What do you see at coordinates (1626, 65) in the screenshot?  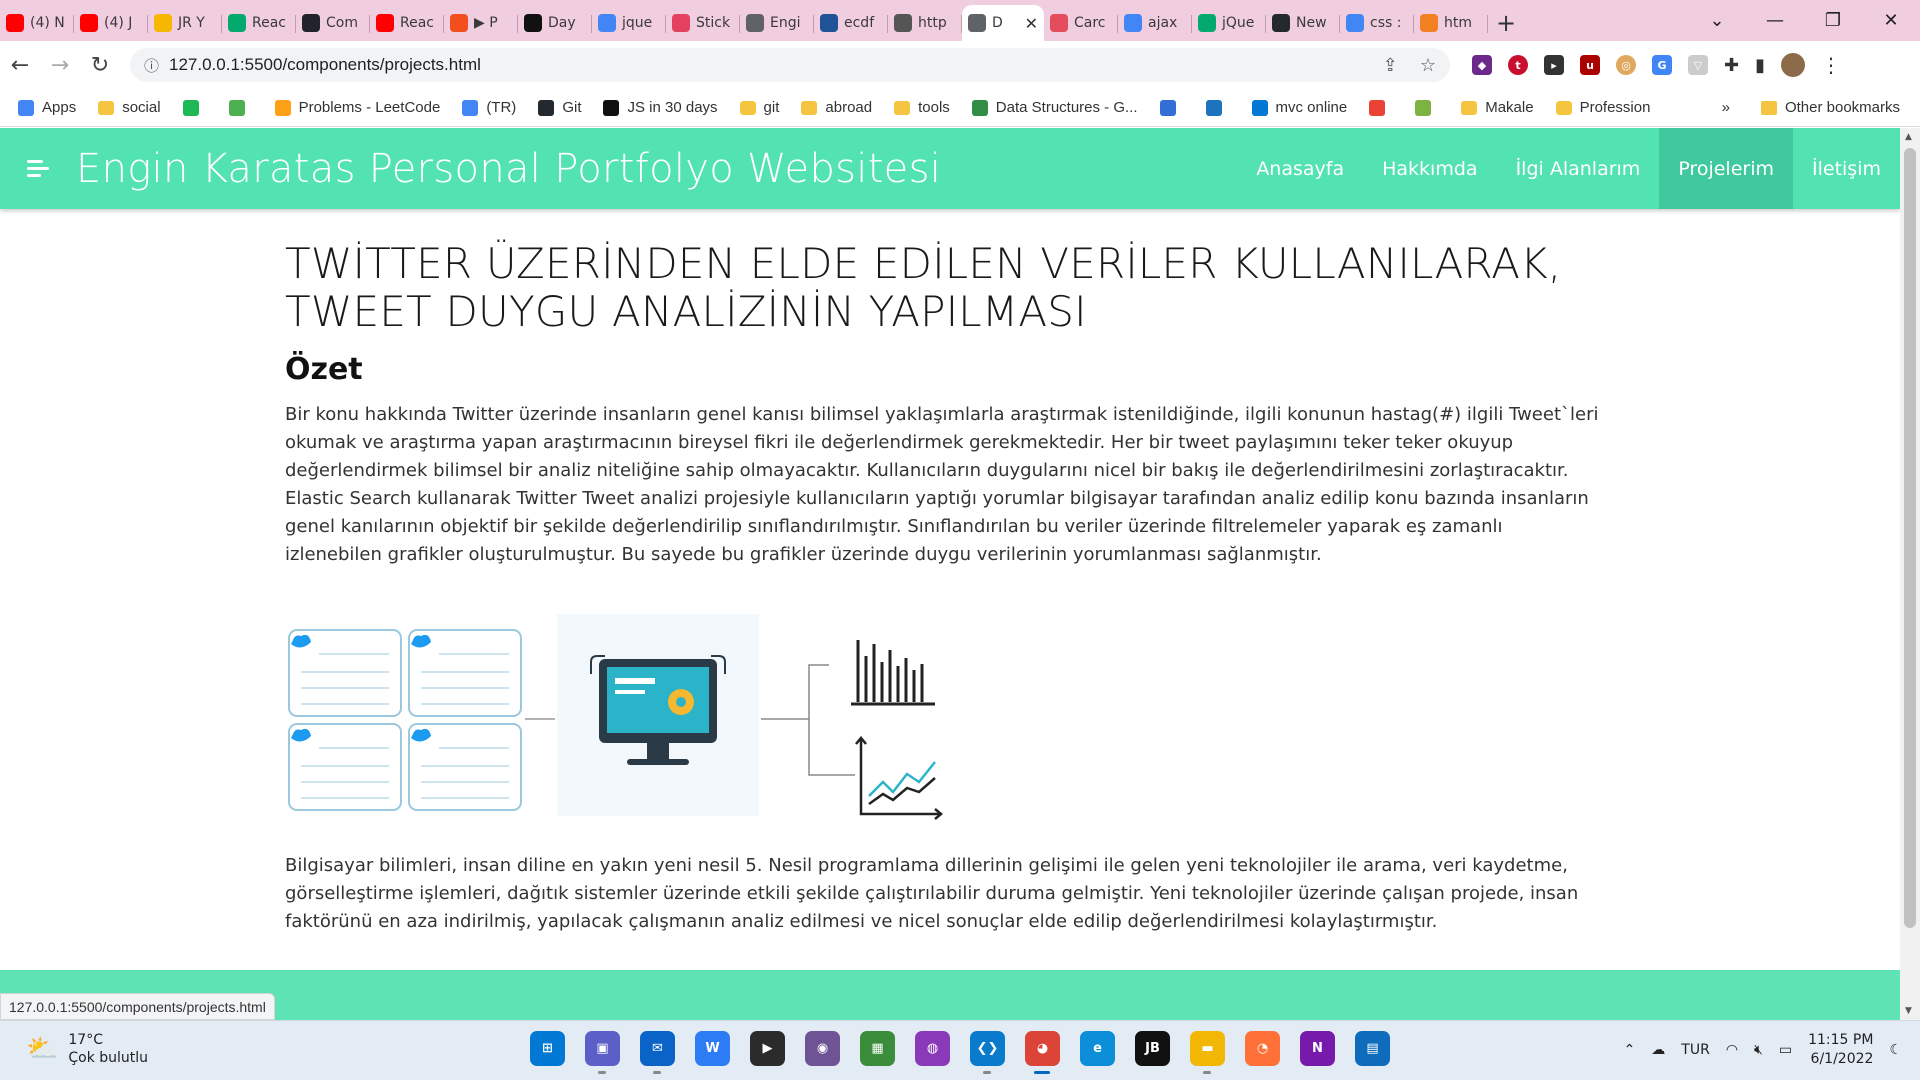 I see `extension-icon: ◎` at bounding box center [1626, 65].